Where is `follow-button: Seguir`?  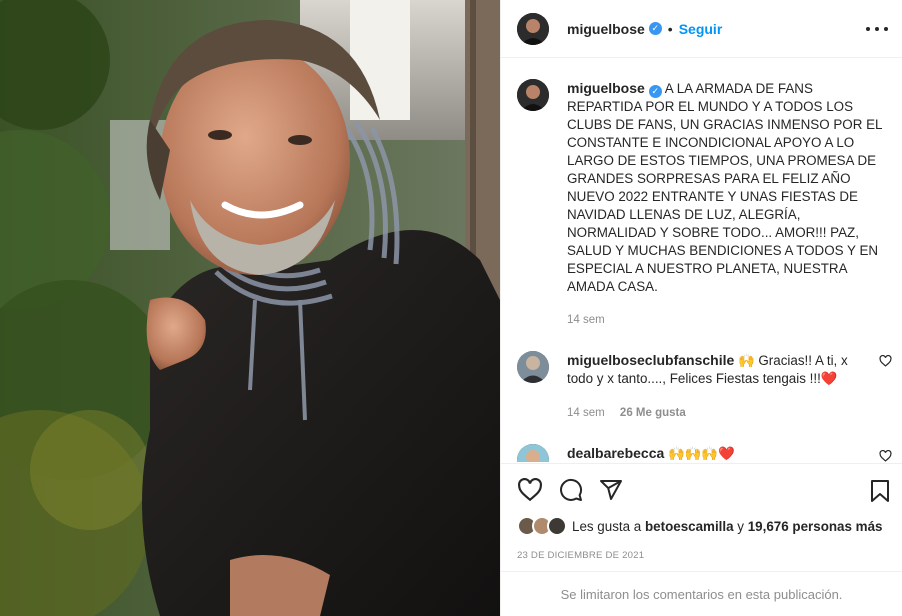
follow-button: Seguir is located at coordinates (701, 29).